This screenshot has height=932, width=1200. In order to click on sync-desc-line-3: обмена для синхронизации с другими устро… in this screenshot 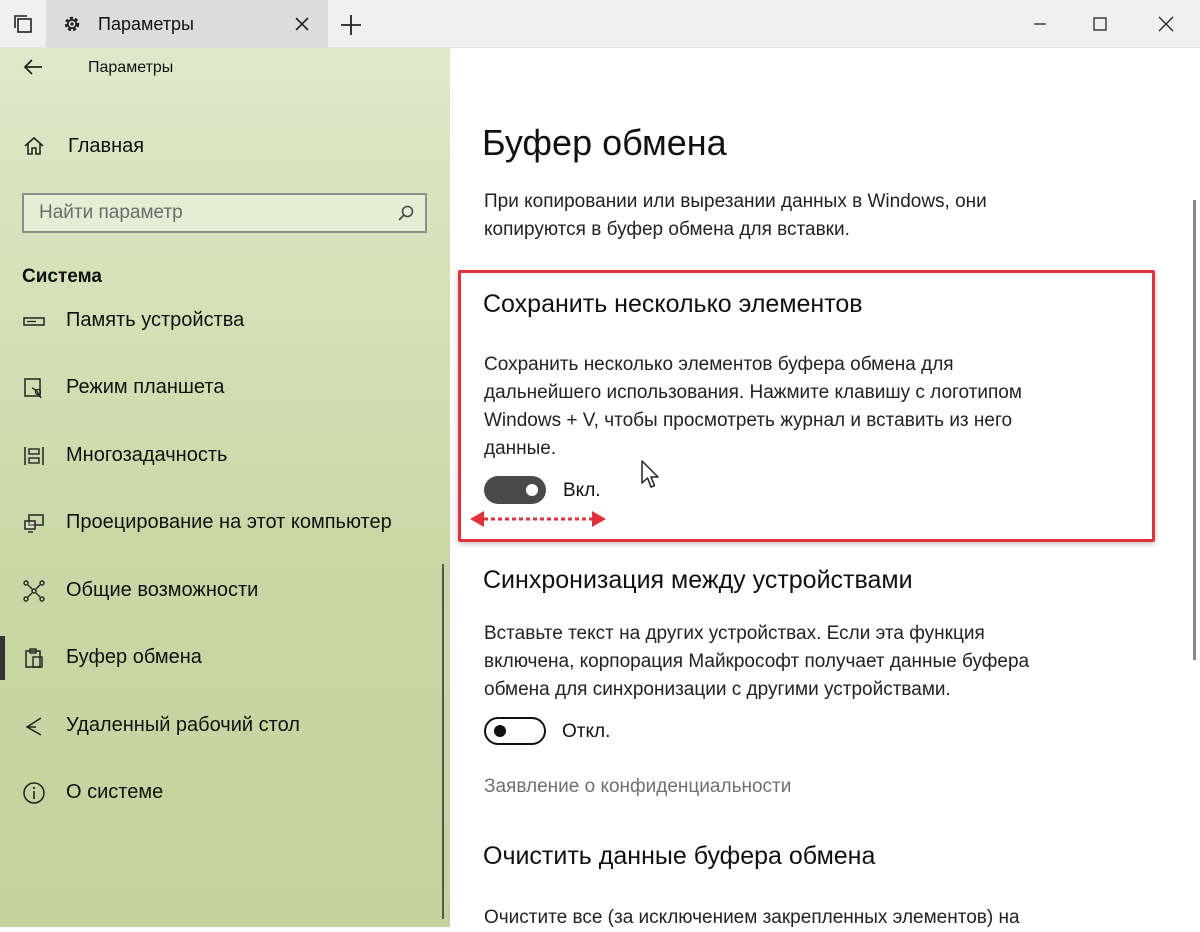, I will do `click(717, 689)`.